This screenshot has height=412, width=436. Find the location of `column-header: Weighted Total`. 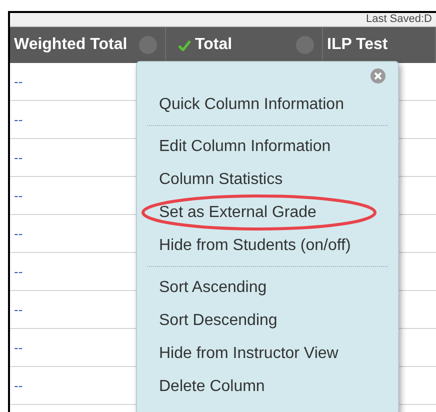

column-header: Weighted Total is located at coordinates (71, 45).